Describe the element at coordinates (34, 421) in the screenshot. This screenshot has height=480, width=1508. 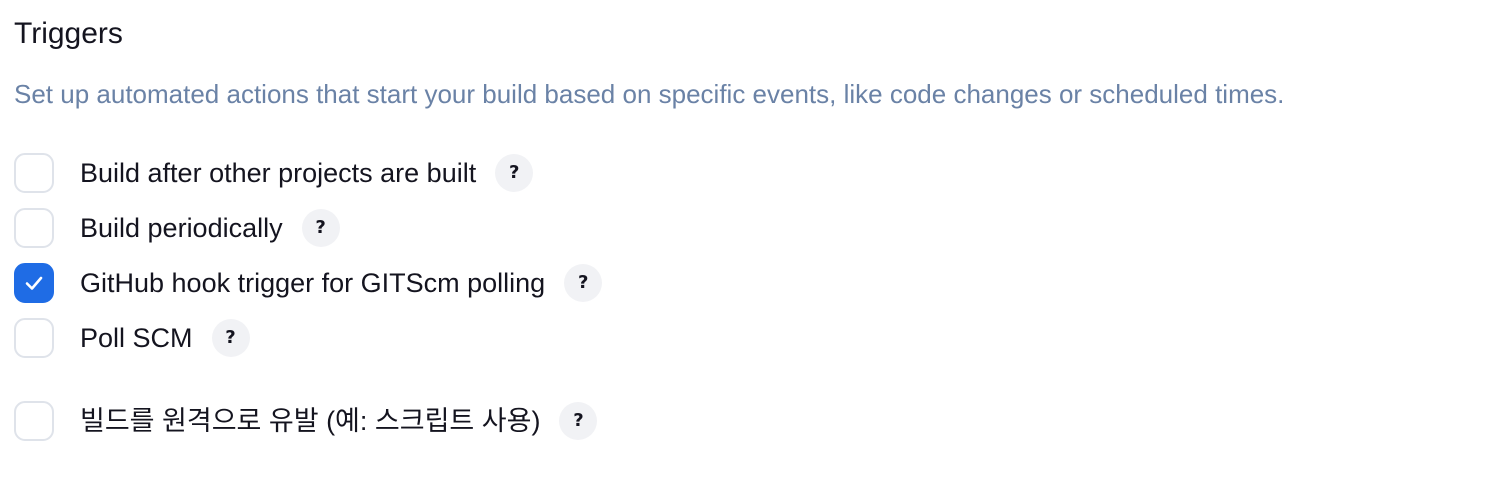
I see `remote-trigger-checkbox` at that location.